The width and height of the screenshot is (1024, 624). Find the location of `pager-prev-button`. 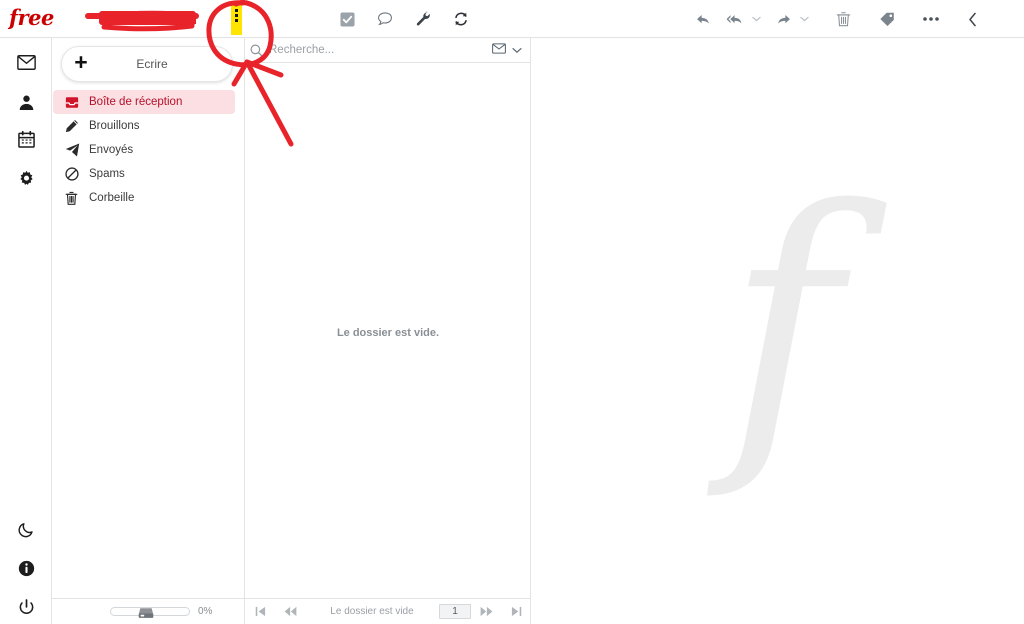

pager-prev-button is located at coordinates (290, 611).